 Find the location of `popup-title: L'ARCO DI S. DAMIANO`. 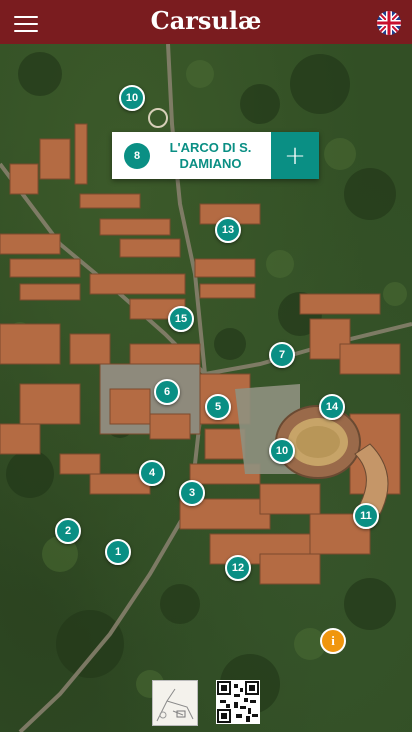

popup-title: L'ARCO DI S. DAMIANO is located at coordinates (210, 156).